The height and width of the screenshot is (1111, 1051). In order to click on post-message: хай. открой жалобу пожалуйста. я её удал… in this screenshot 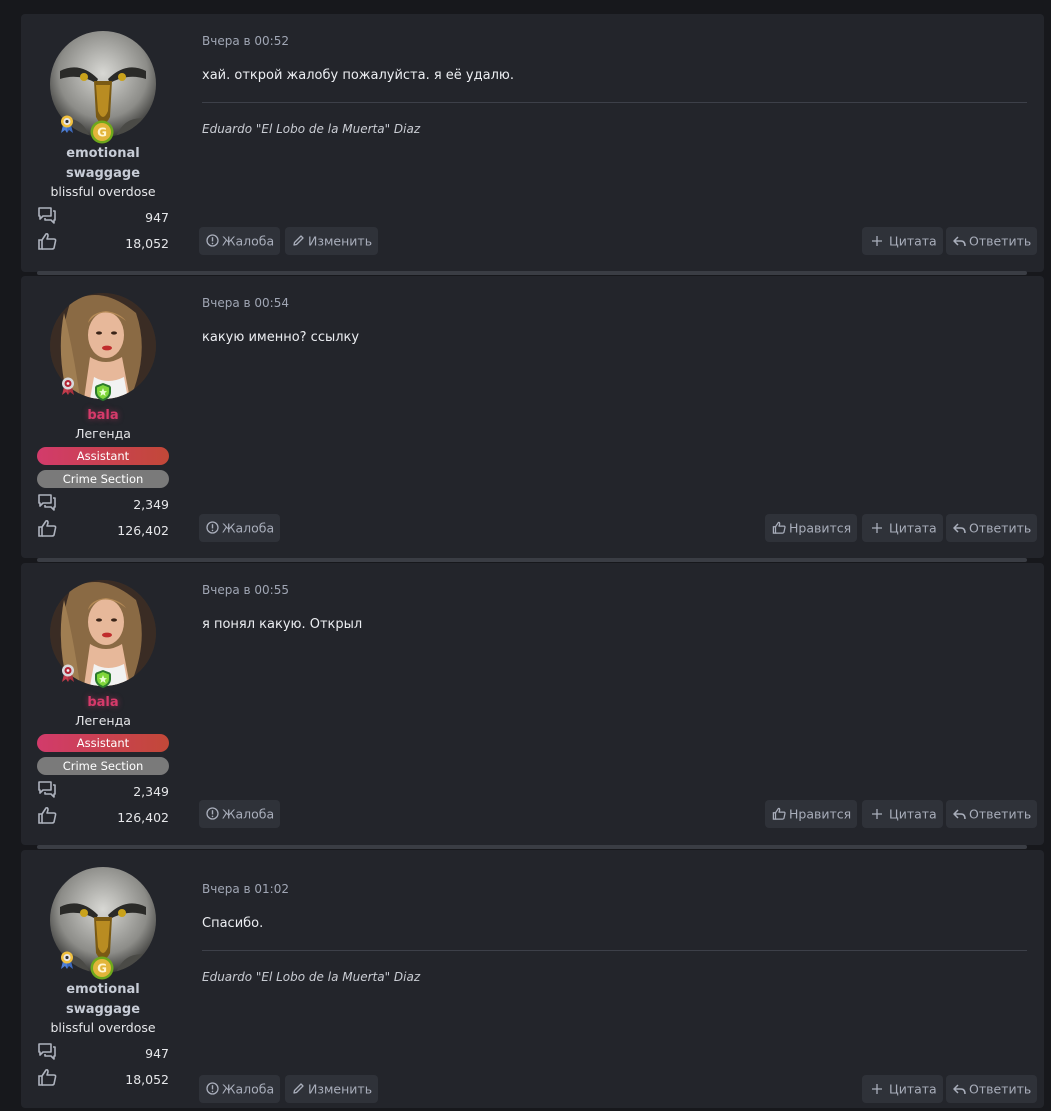, I will do `click(358, 75)`.